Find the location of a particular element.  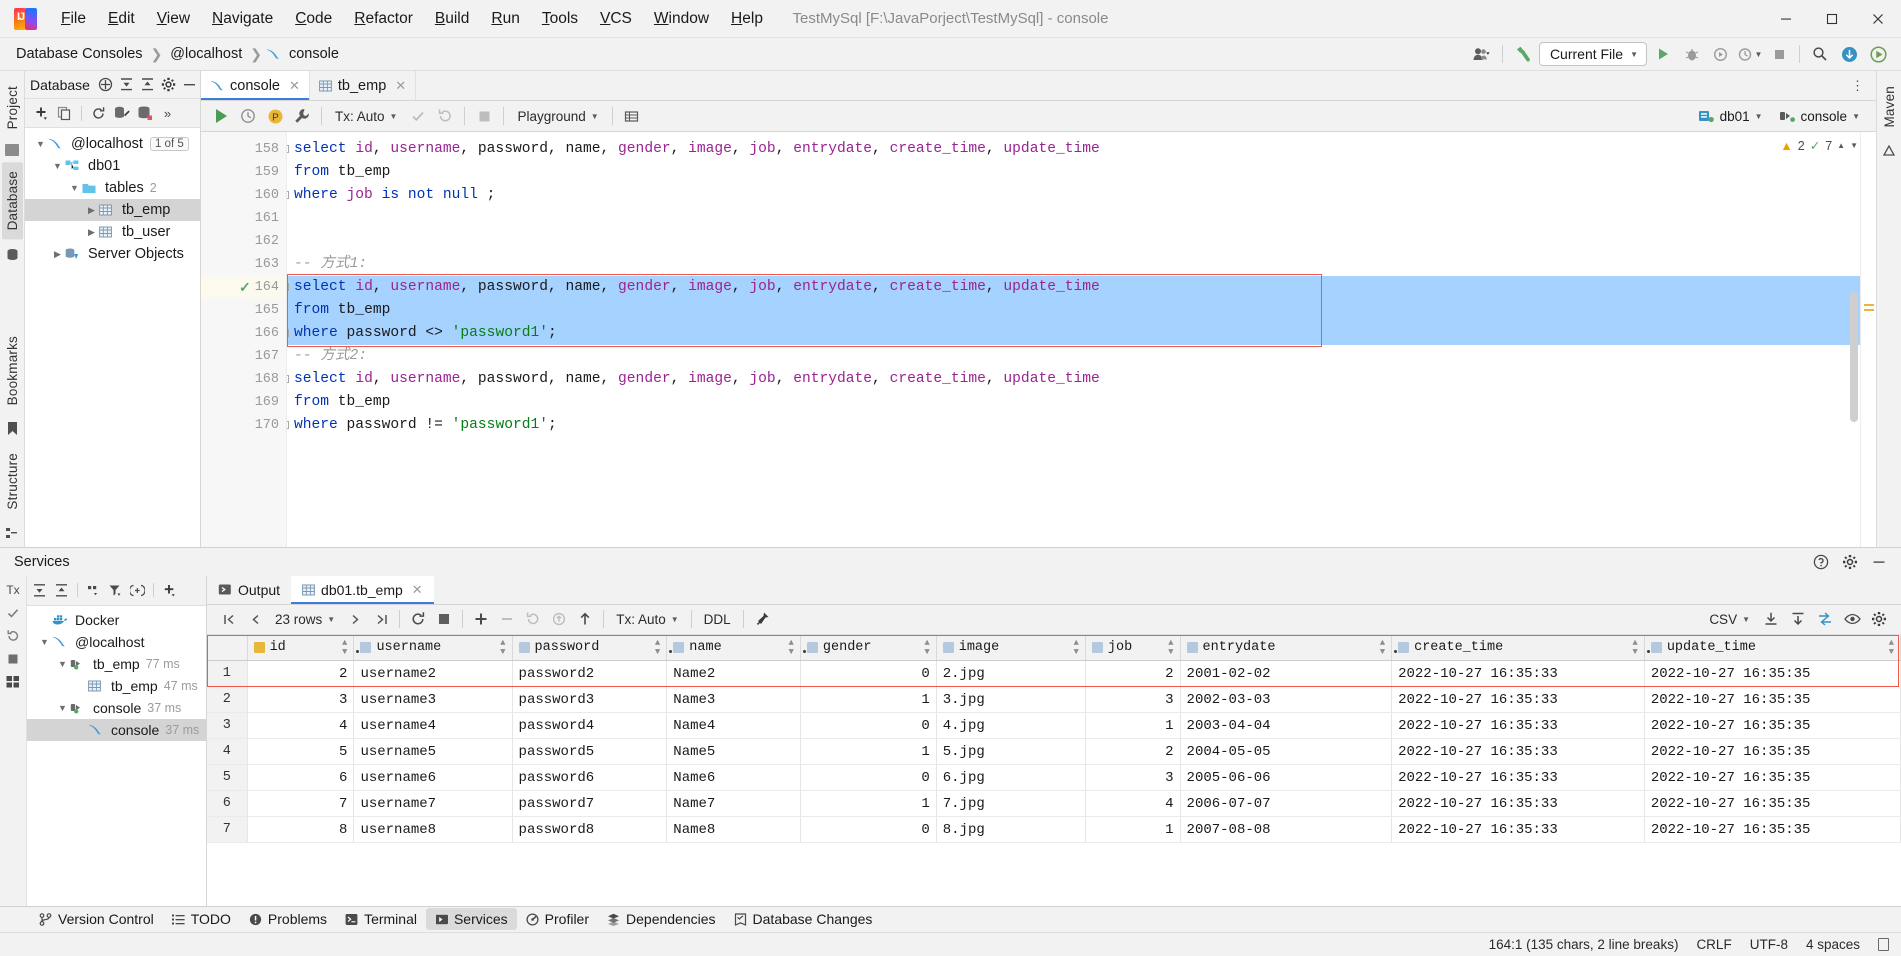

row-count-selector: 23 rows ▼ is located at coordinates (305, 619).